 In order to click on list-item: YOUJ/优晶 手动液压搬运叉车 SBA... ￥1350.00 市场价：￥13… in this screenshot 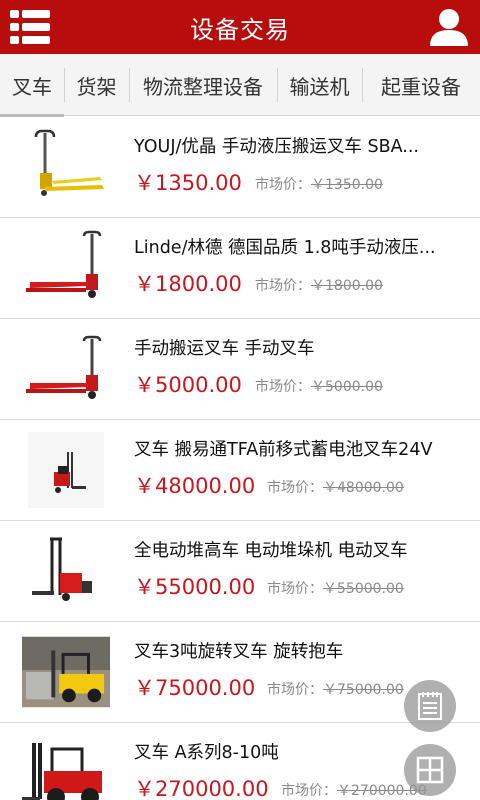, I will do `click(240, 167)`.